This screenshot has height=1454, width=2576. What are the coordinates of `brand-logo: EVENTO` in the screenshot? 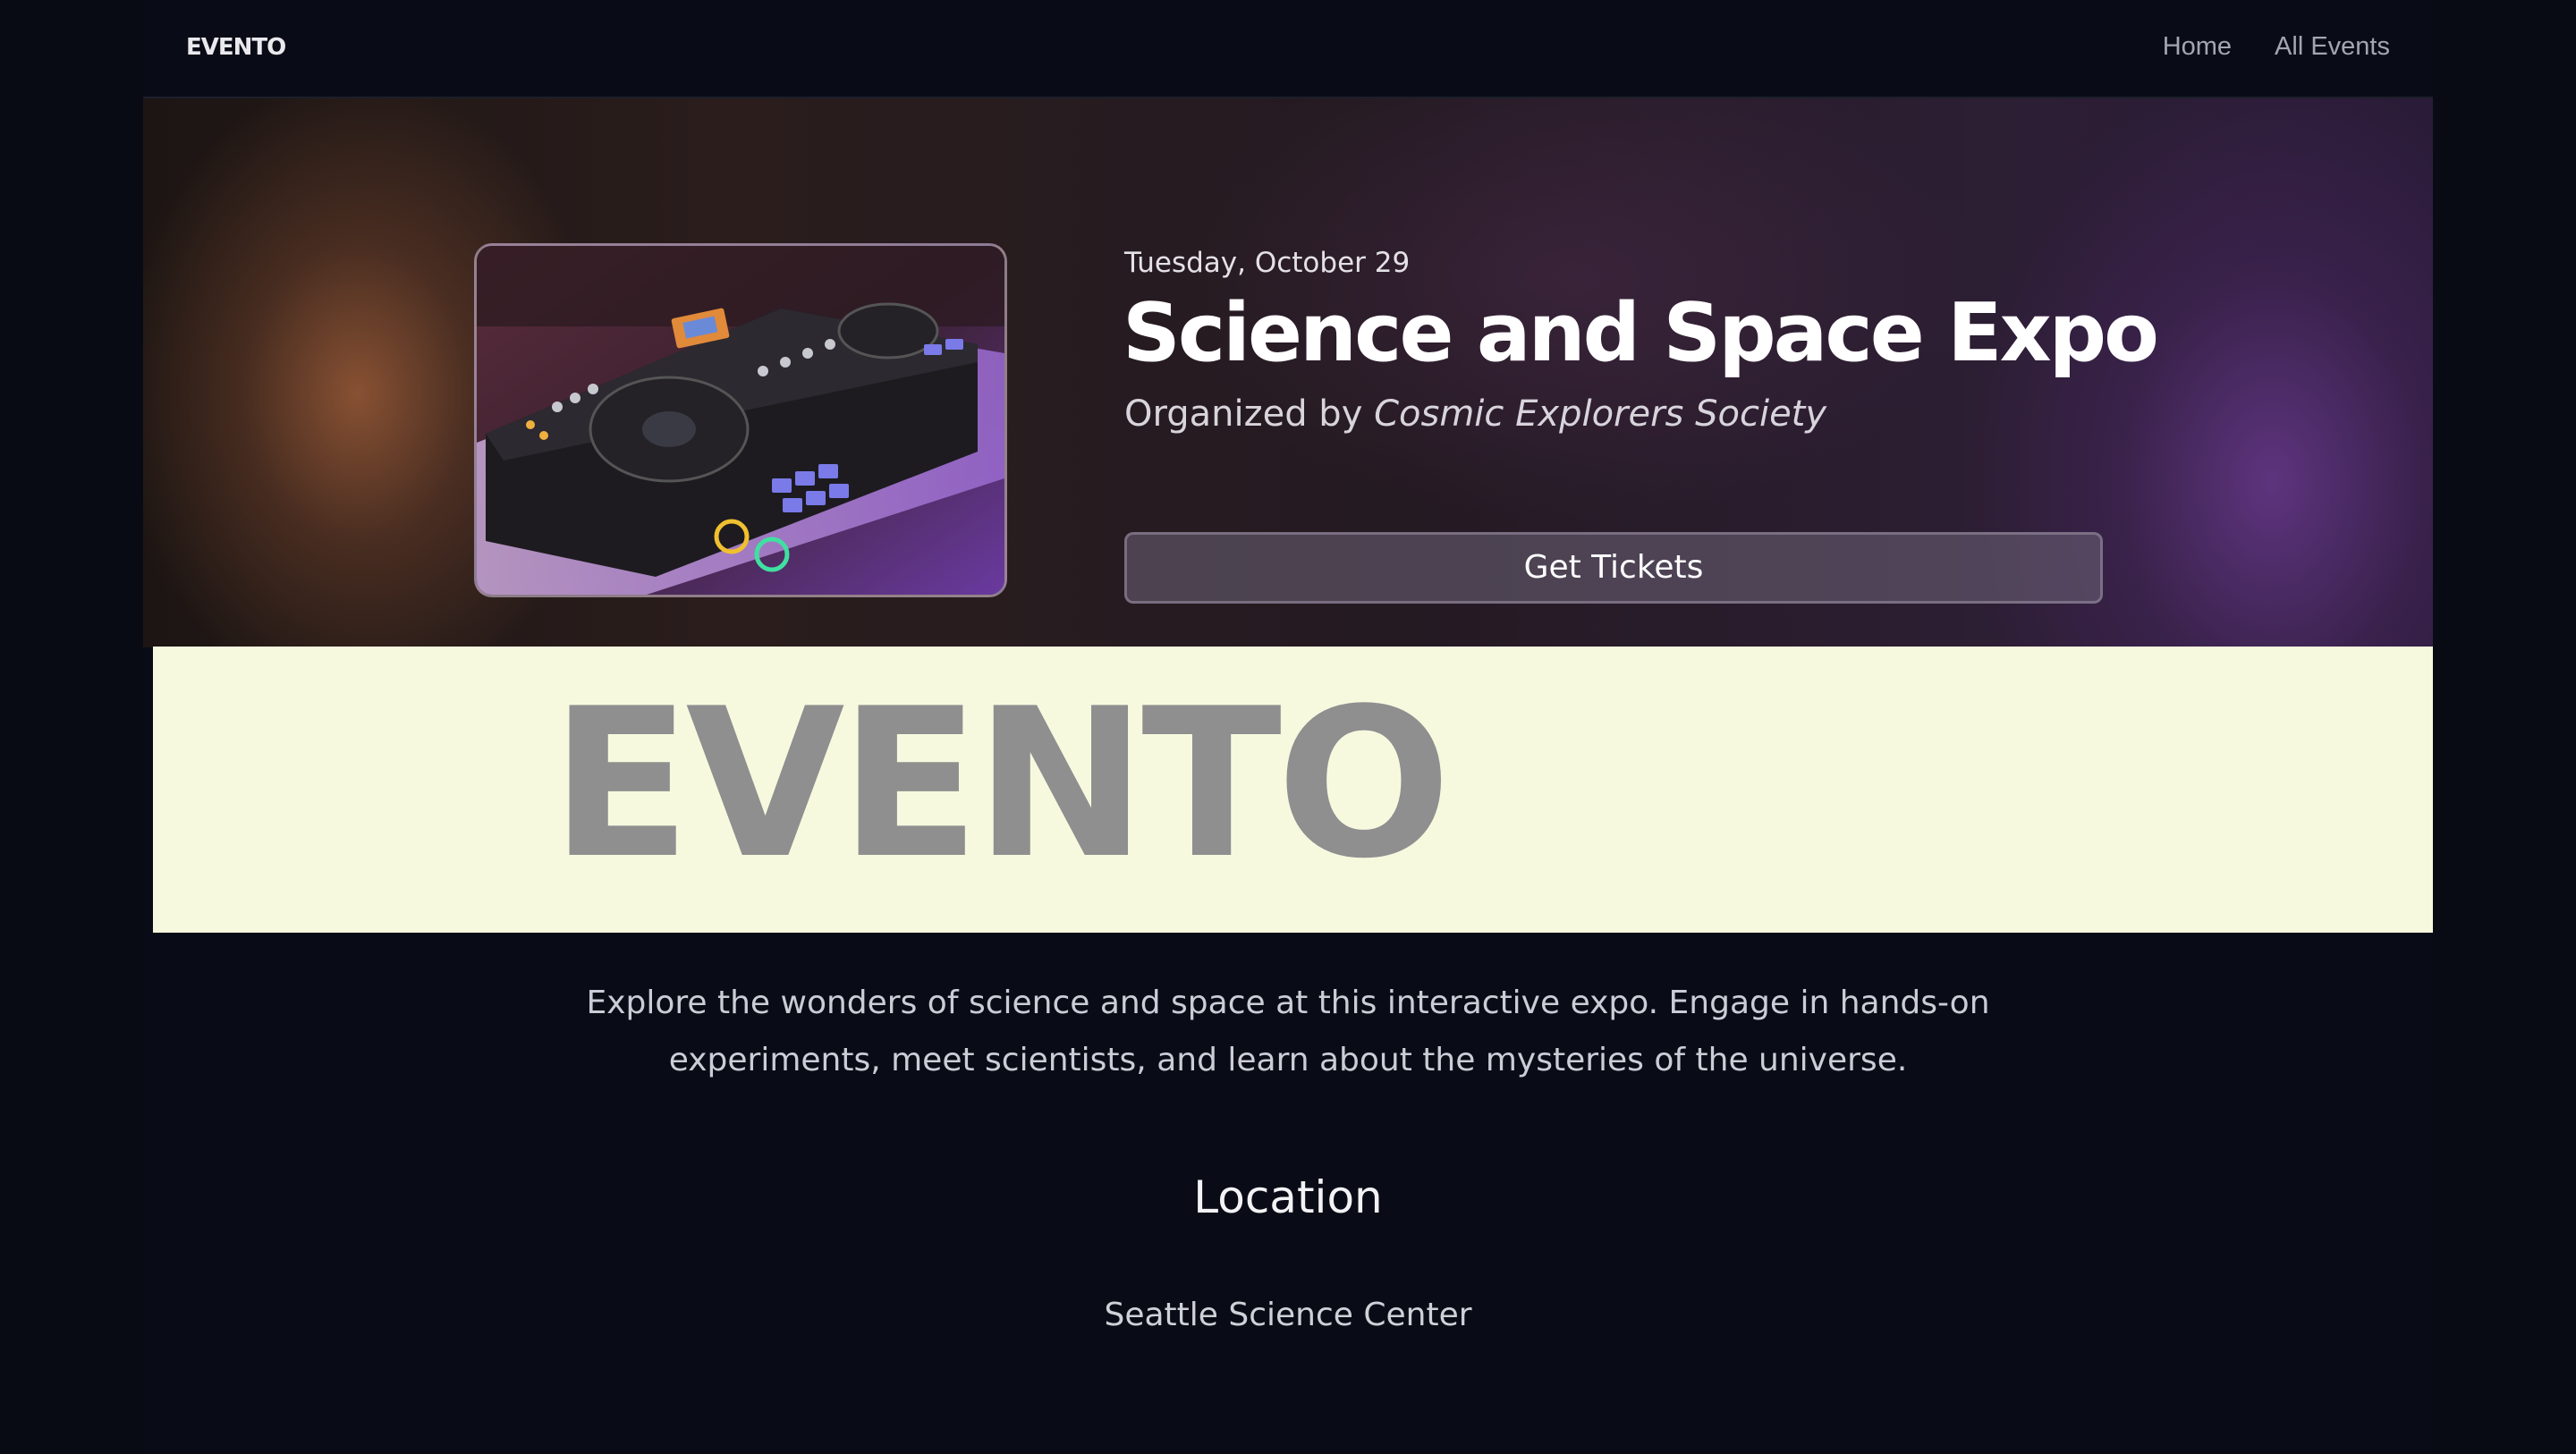 It's located at (236, 47).